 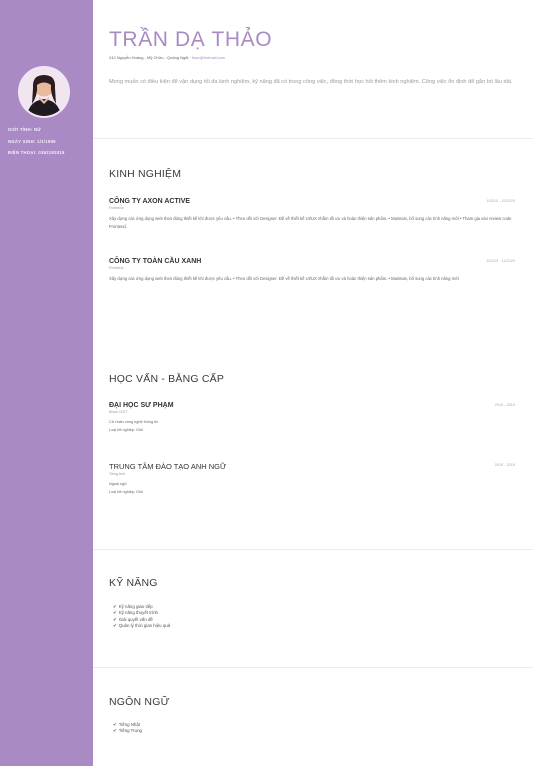 I want to click on avatar-photo, so click(x=44, y=92).